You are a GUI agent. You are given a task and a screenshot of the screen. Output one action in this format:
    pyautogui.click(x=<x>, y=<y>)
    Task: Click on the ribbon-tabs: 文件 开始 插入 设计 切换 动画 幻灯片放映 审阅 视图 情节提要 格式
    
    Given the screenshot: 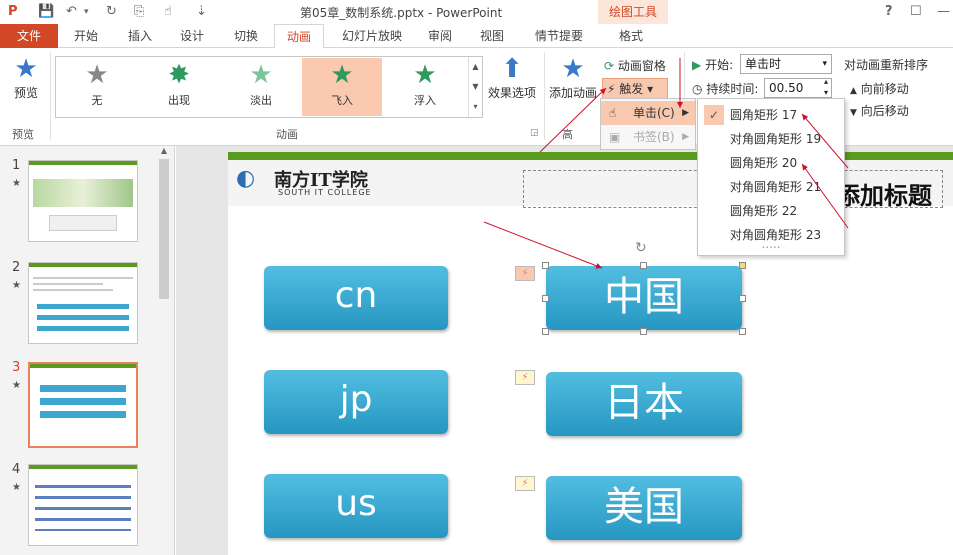 What is the action you would take?
    pyautogui.click(x=476, y=36)
    